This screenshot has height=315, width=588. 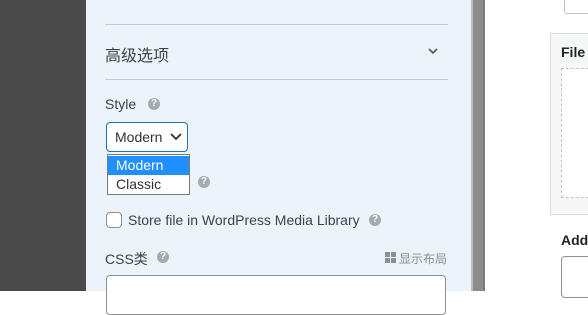 What do you see at coordinates (148, 165) in the screenshot?
I see `style-option-modern: Modern` at bounding box center [148, 165].